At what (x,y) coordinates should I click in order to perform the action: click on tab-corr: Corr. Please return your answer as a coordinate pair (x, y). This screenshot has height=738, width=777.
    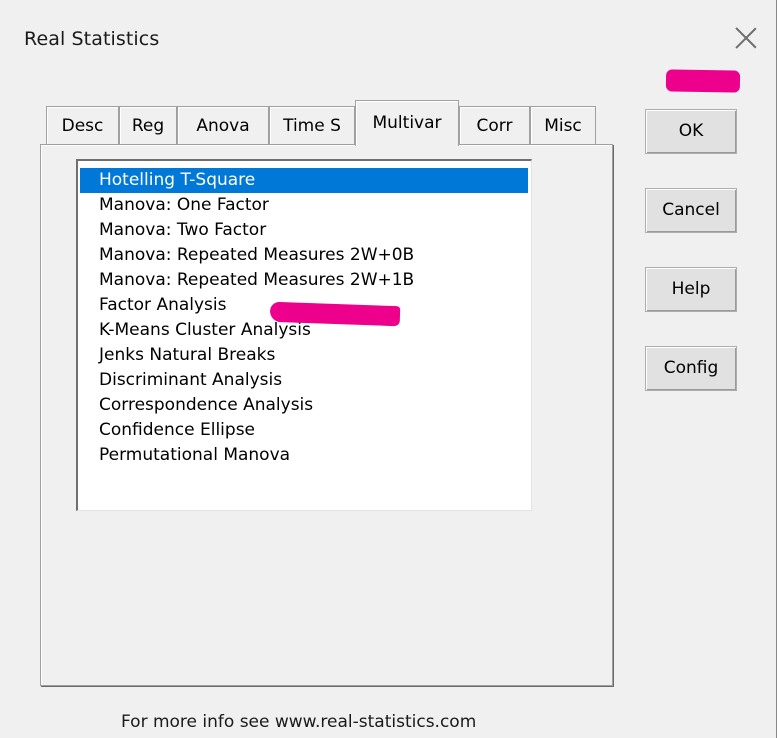
    Looking at the image, I should click on (494, 125).